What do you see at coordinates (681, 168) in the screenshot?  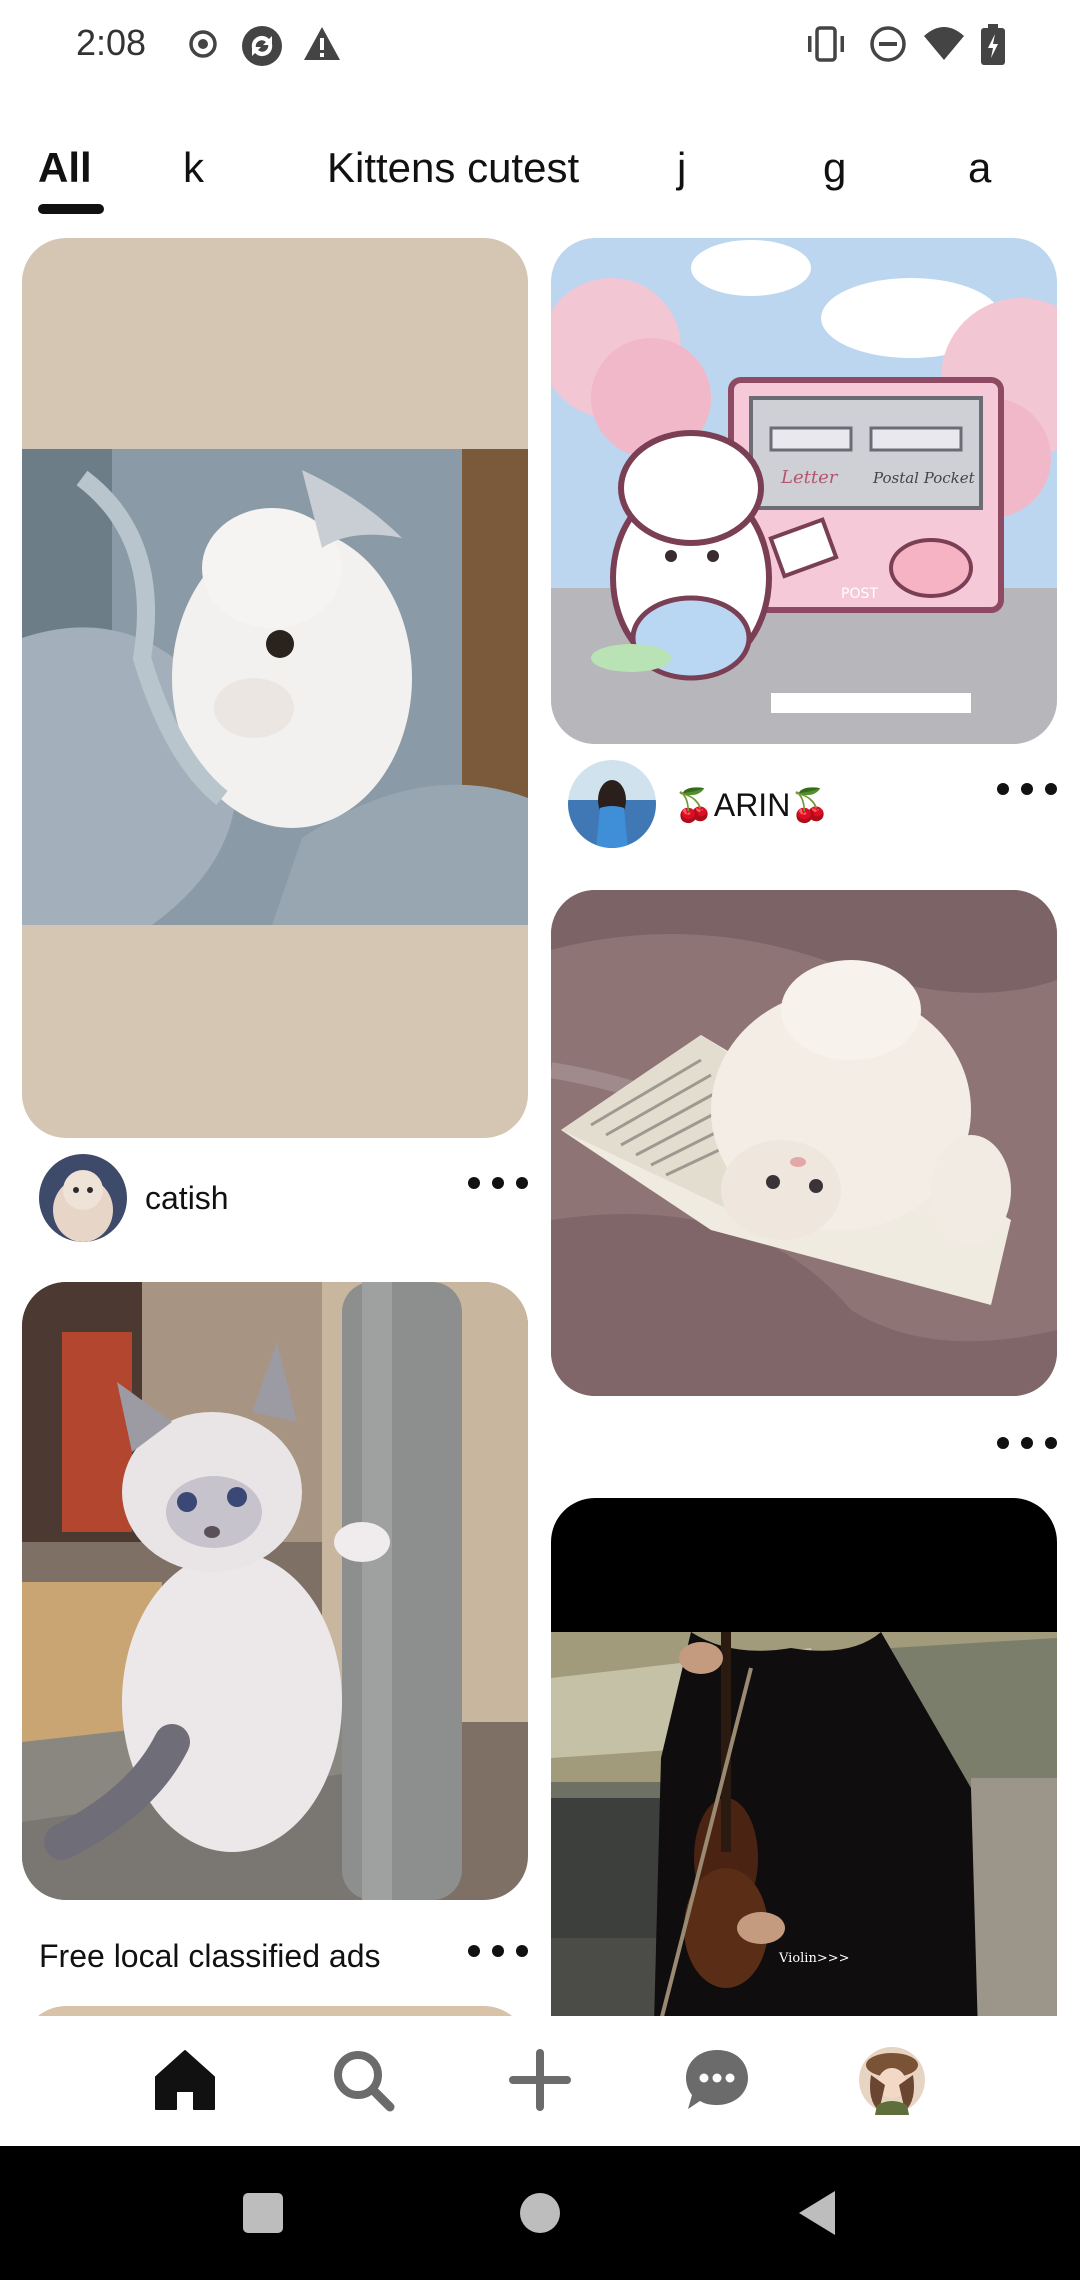 I see `tab-j: j` at bounding box center [681, 168].